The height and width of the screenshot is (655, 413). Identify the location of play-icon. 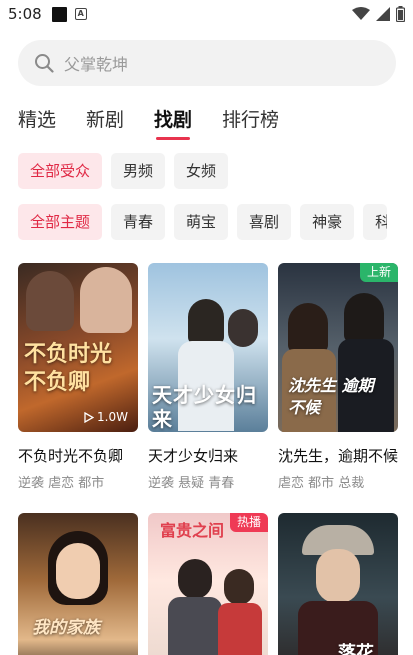
(89, 417).